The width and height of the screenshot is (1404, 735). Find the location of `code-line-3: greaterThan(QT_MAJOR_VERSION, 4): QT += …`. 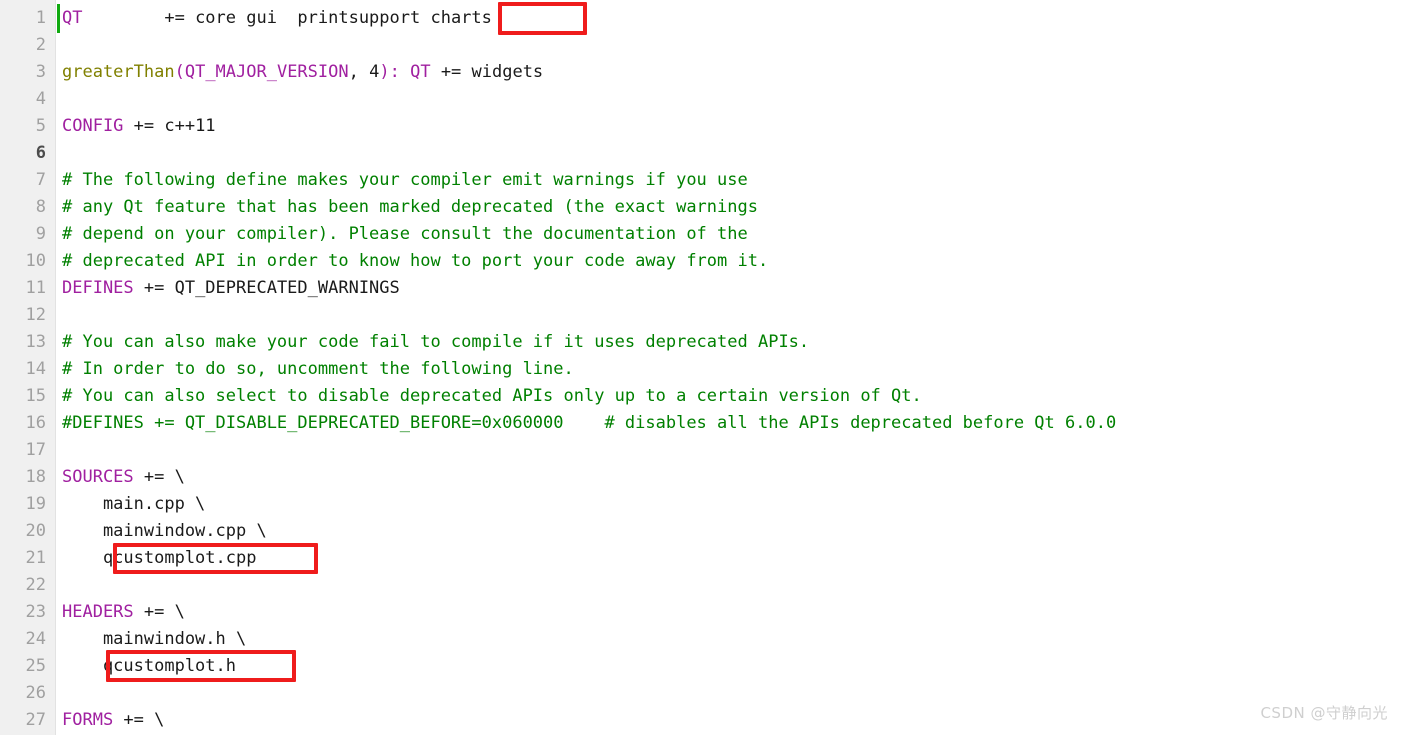

code-line-3: greaterThan(QT_MAJOR_VERSION, 4): QT += … is located at coordinates (299, 72).